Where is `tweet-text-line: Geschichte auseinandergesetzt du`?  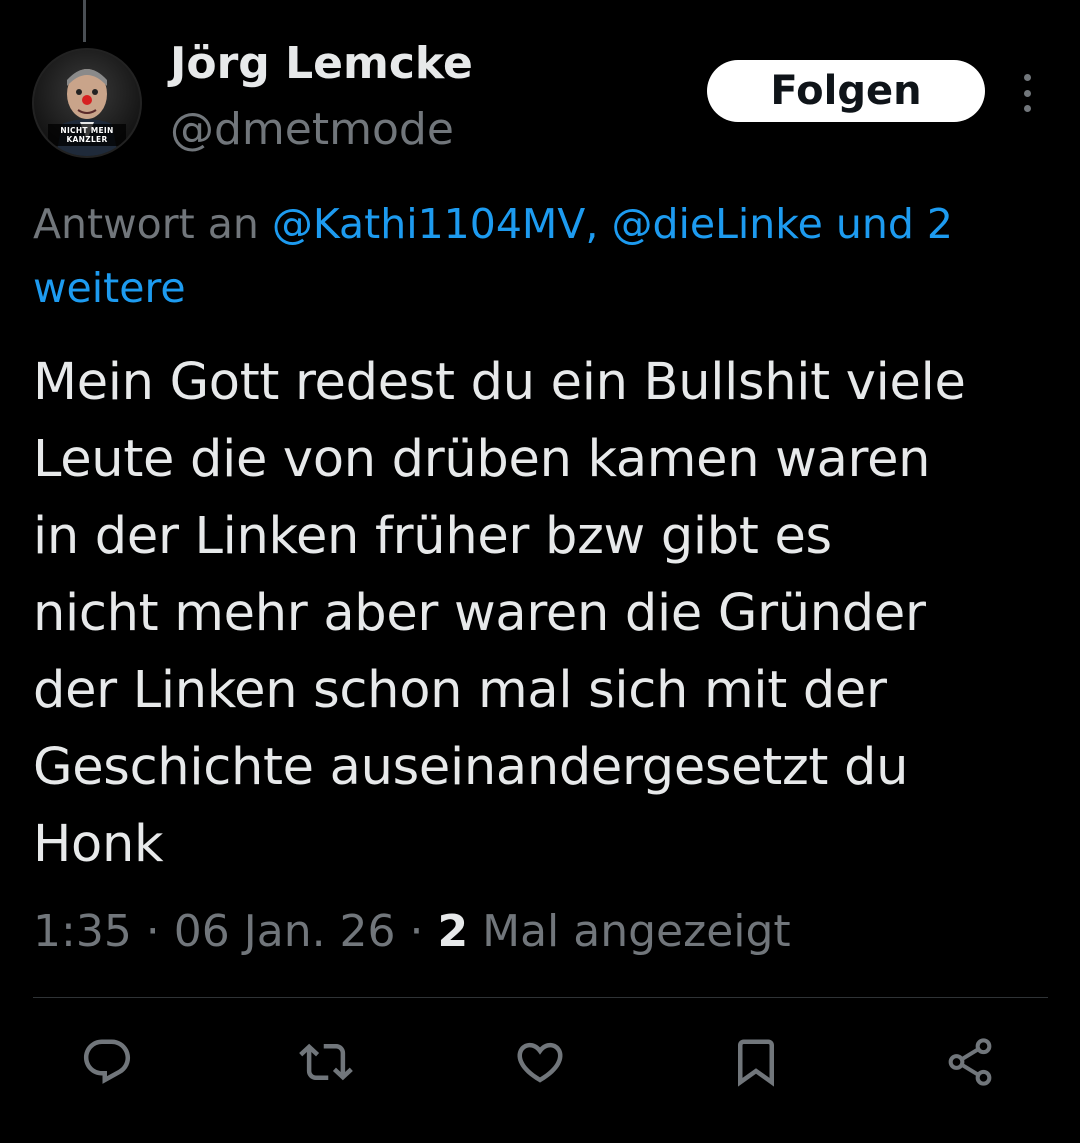
tweet-text-line: Geschichte auseinandergesetzt du is located at coordinates (471, 767).